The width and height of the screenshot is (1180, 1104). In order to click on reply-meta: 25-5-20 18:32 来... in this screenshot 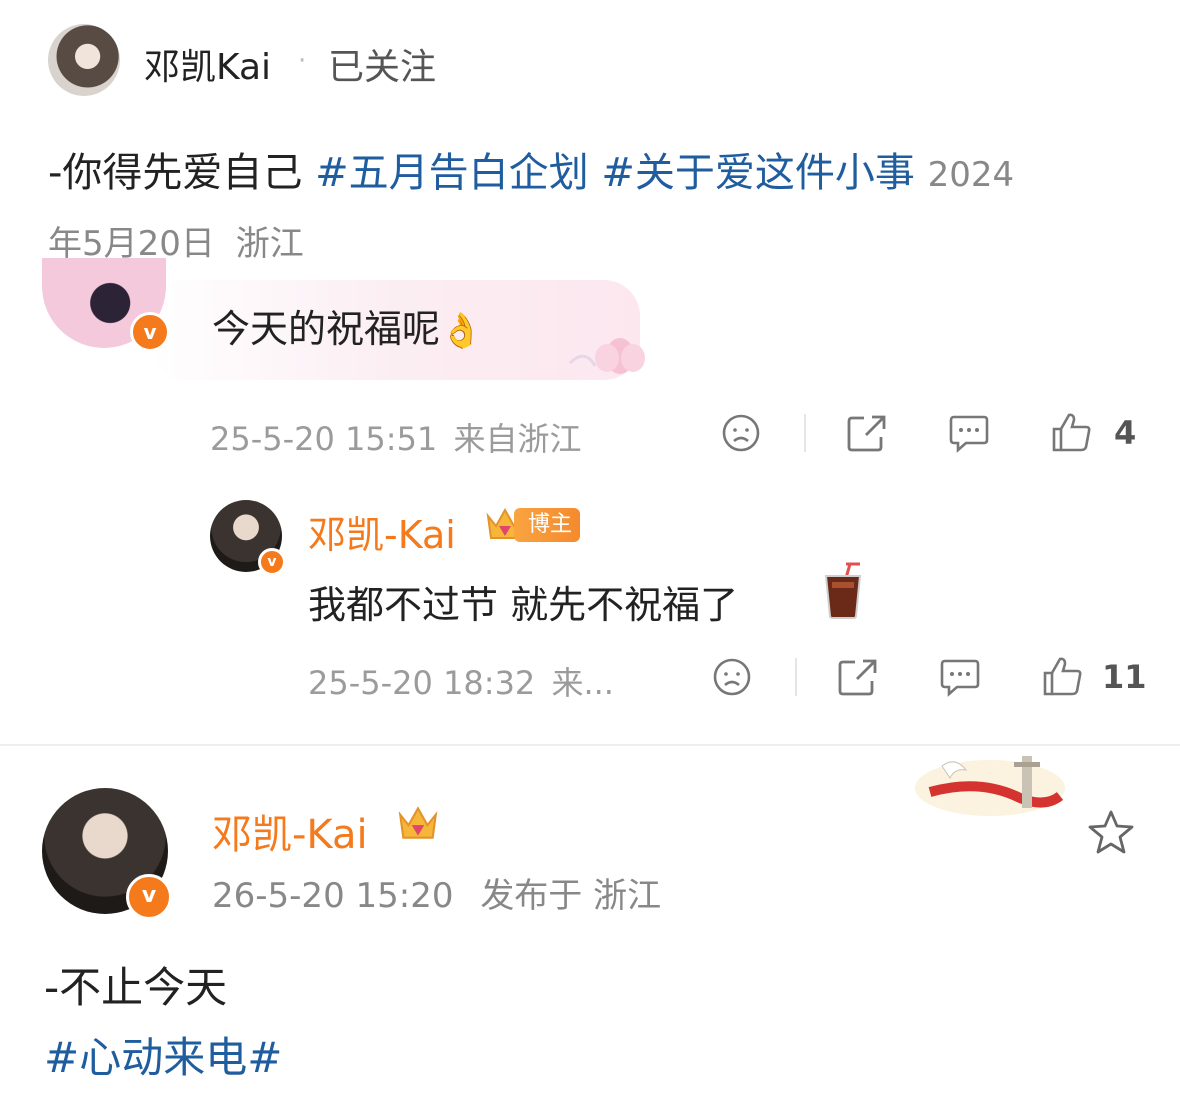, I will do `click(461, 681)`.